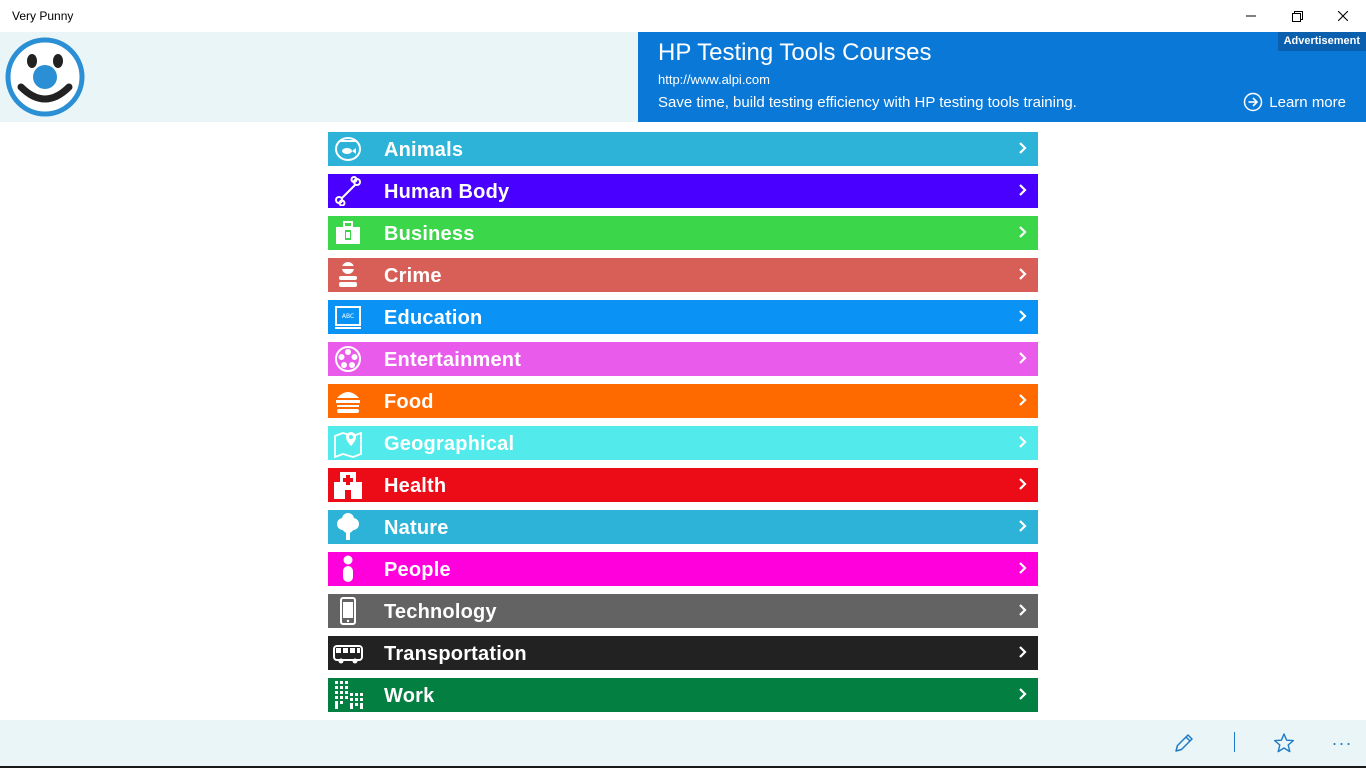 The width and height of the screenshot is (1366, 768). Describe the element at coordinates (683, 744) in the screenshot. I see `bottom-app-bar: ···` at that location.